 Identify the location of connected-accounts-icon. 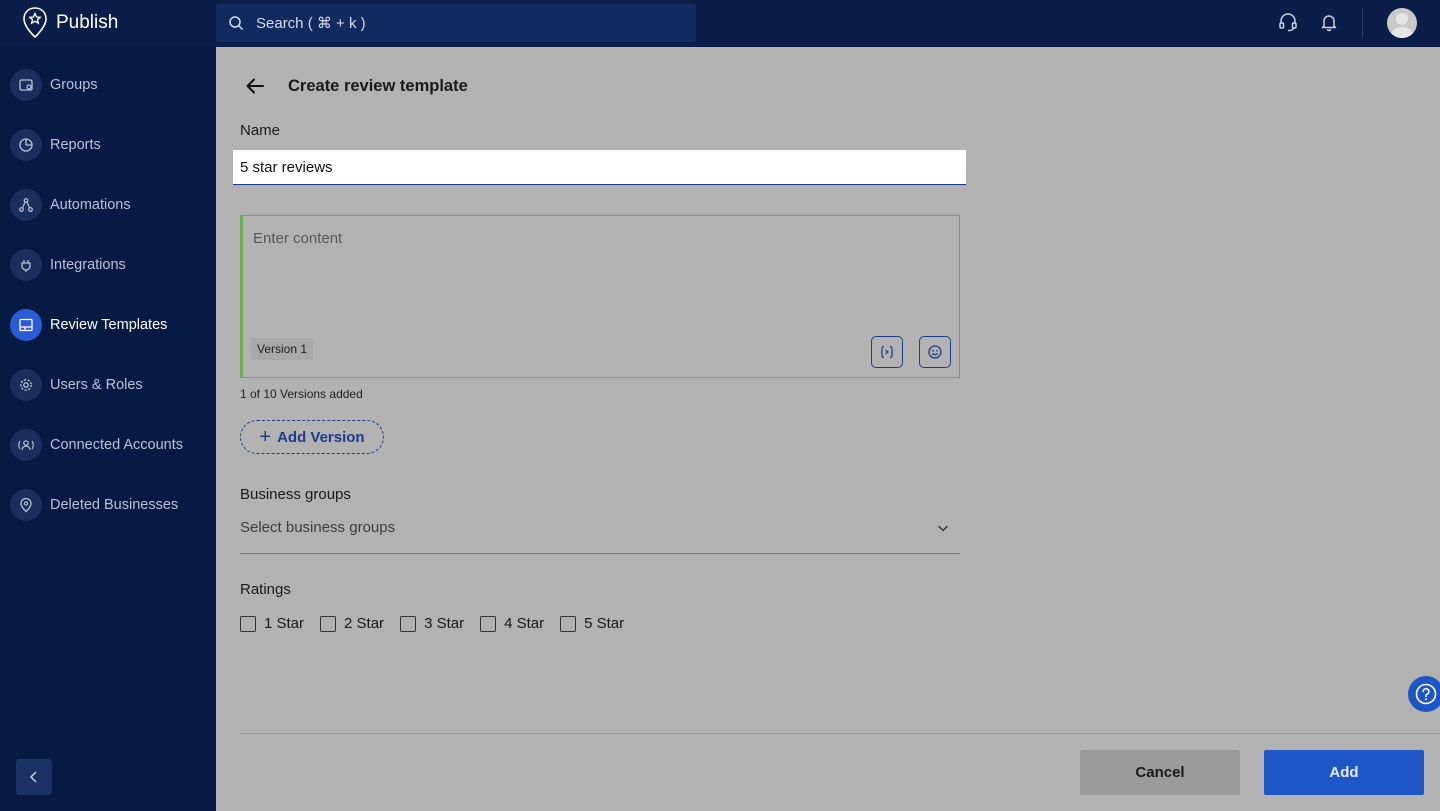
(26, 445).